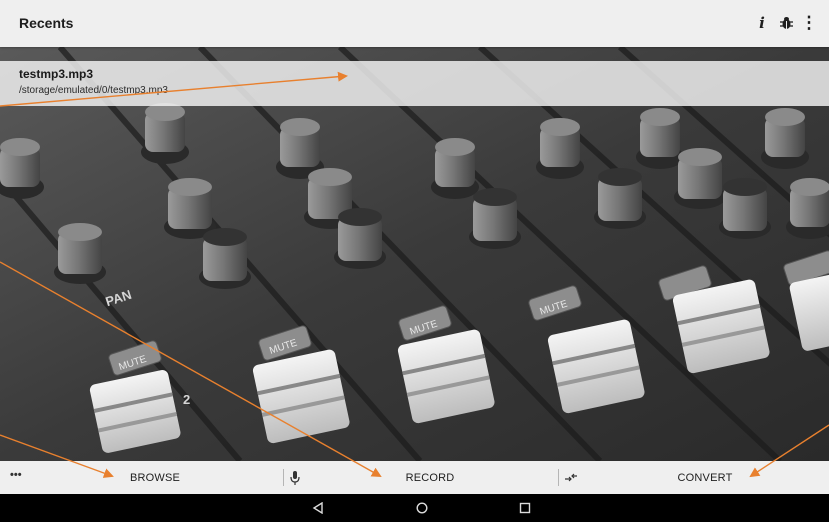 The width and height of the screenshot is (829, 522). Describe the element at coordinates (705, 477) in the screenshot. I see `convert-button: CONVERT` at that location.